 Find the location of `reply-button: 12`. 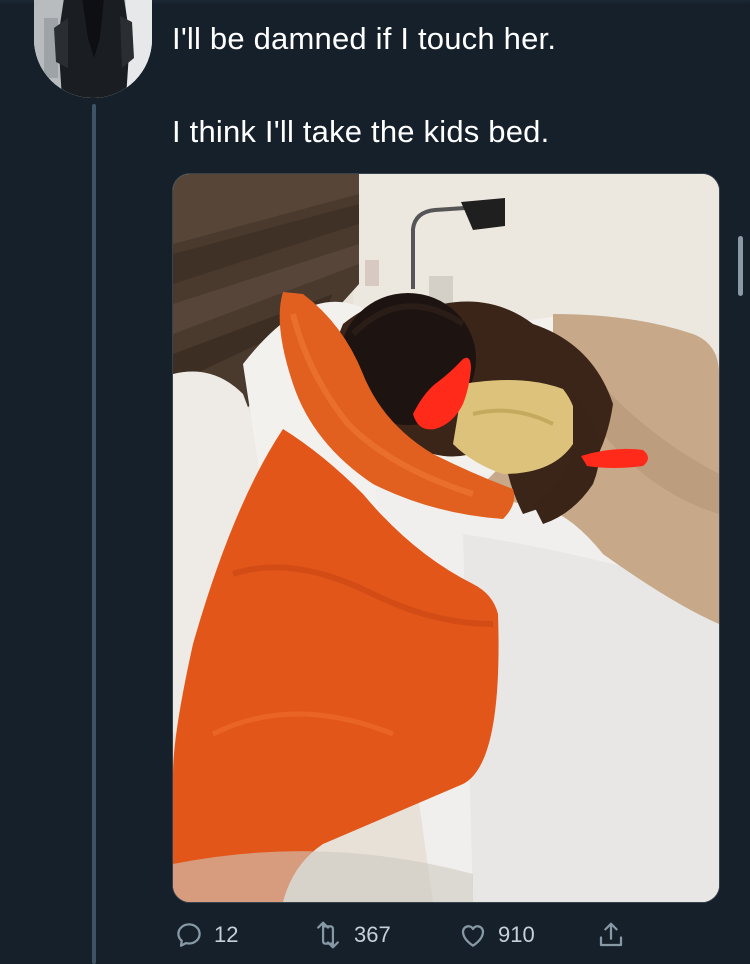

reply-button: 12 is located at coordinates (206, 935).